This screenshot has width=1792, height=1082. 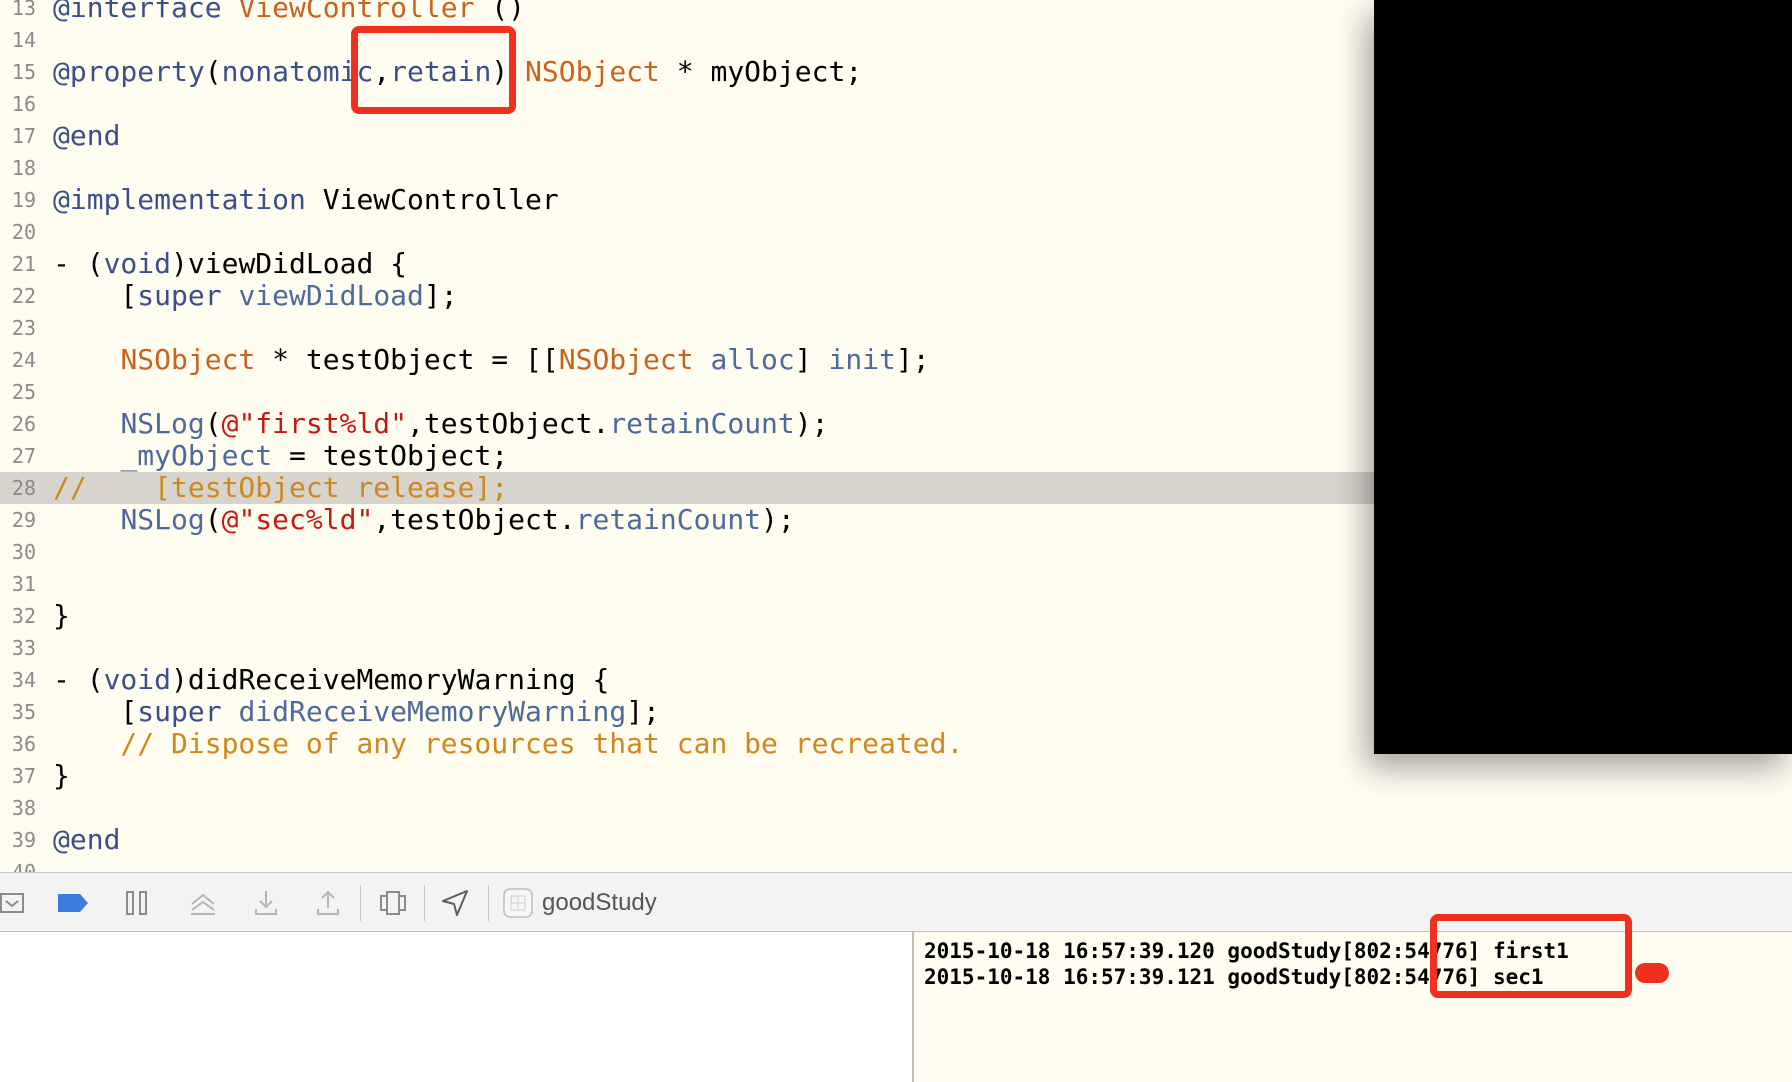 I want to click on code-line: 20, so click(x=687, y=232).